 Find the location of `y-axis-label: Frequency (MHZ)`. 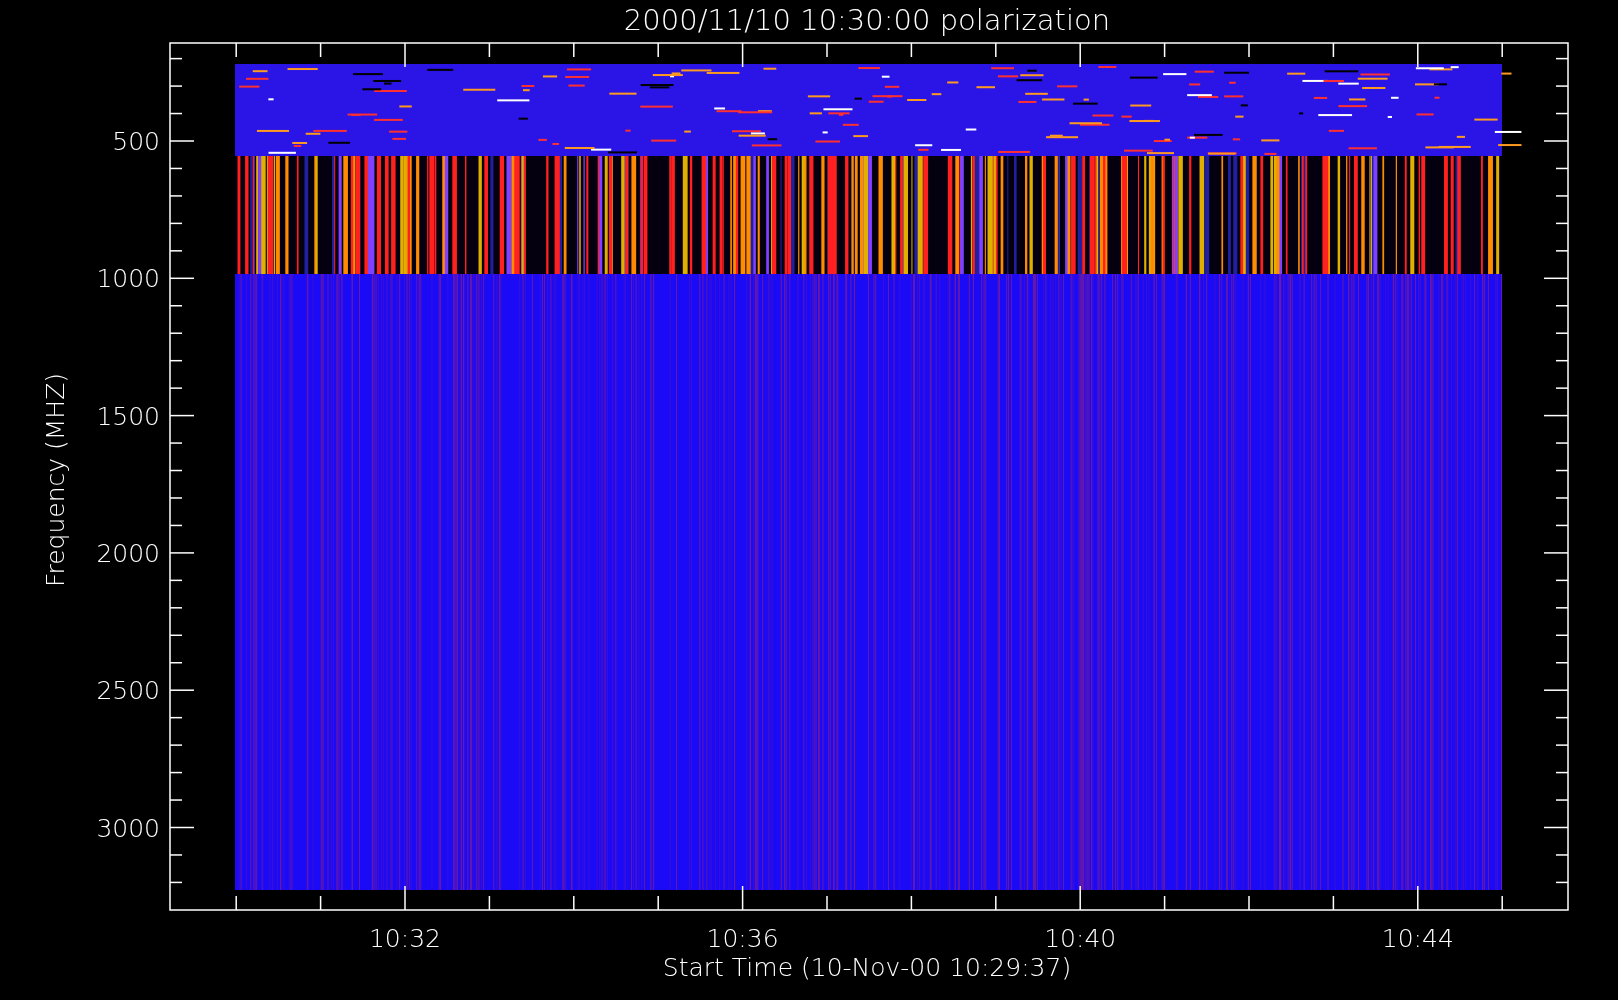

y-axis-label: Frequency (MHZ) is located at coordinates (55, 480).